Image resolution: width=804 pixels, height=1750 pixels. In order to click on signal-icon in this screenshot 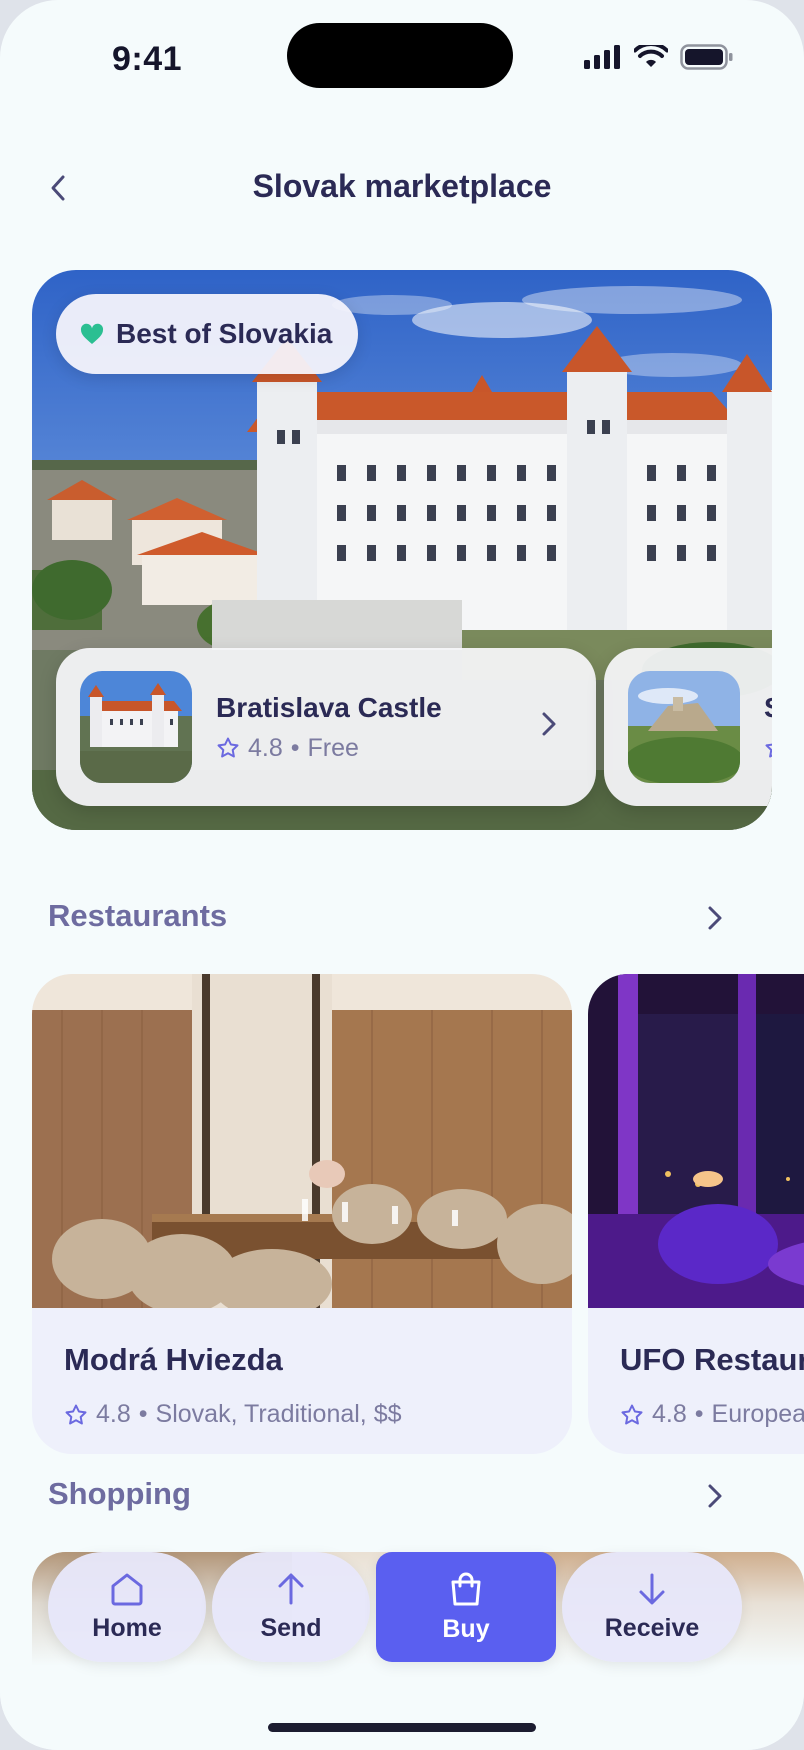, I will do `click(602, 57)`.